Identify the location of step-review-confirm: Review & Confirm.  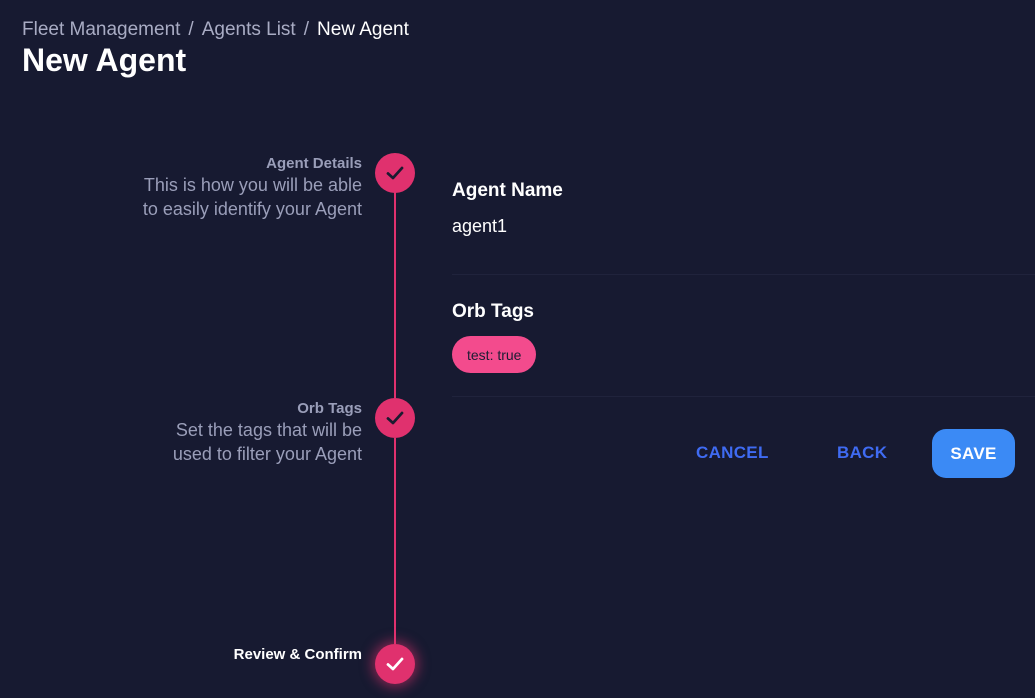
(298, 655).